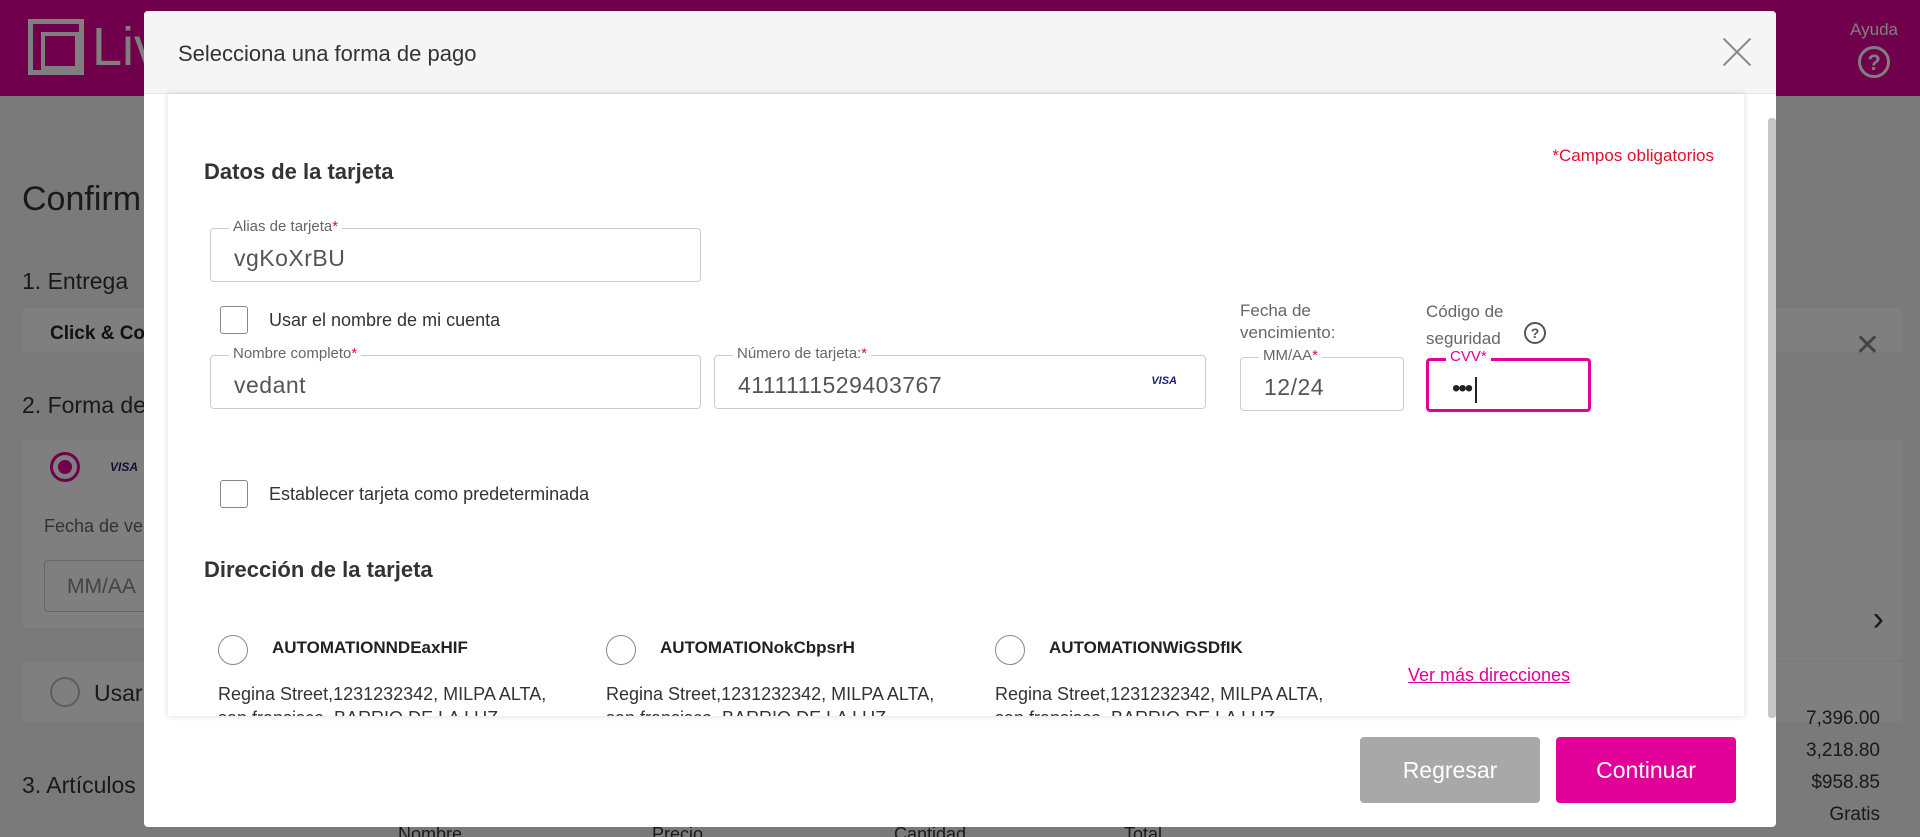 The height and width of the screenshot is (837, 1920). Describe the element at coordinates (1450, 770) in the screenshot. I see `back-button: Regresar` at that location.